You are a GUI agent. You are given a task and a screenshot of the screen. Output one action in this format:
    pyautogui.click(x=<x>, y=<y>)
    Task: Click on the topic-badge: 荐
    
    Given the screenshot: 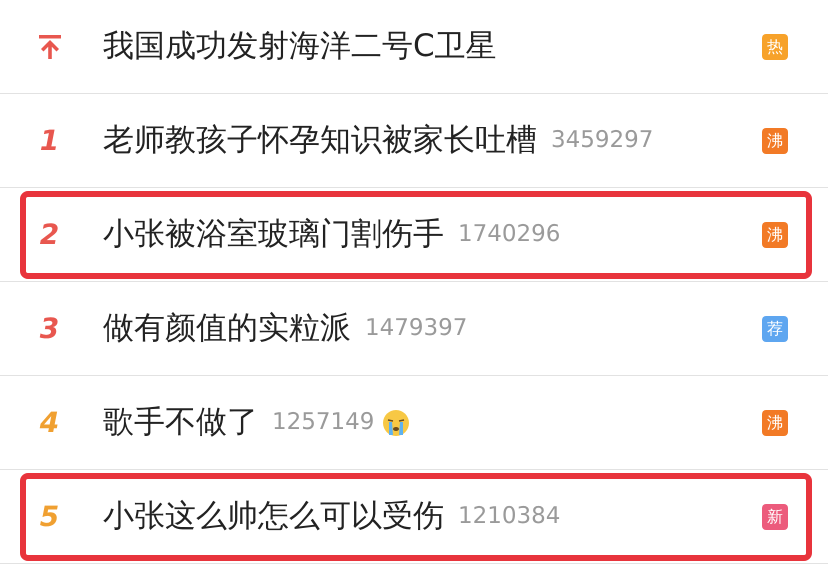 What is the action you would take?
    pyautogui.click(x=775, y=329)
    